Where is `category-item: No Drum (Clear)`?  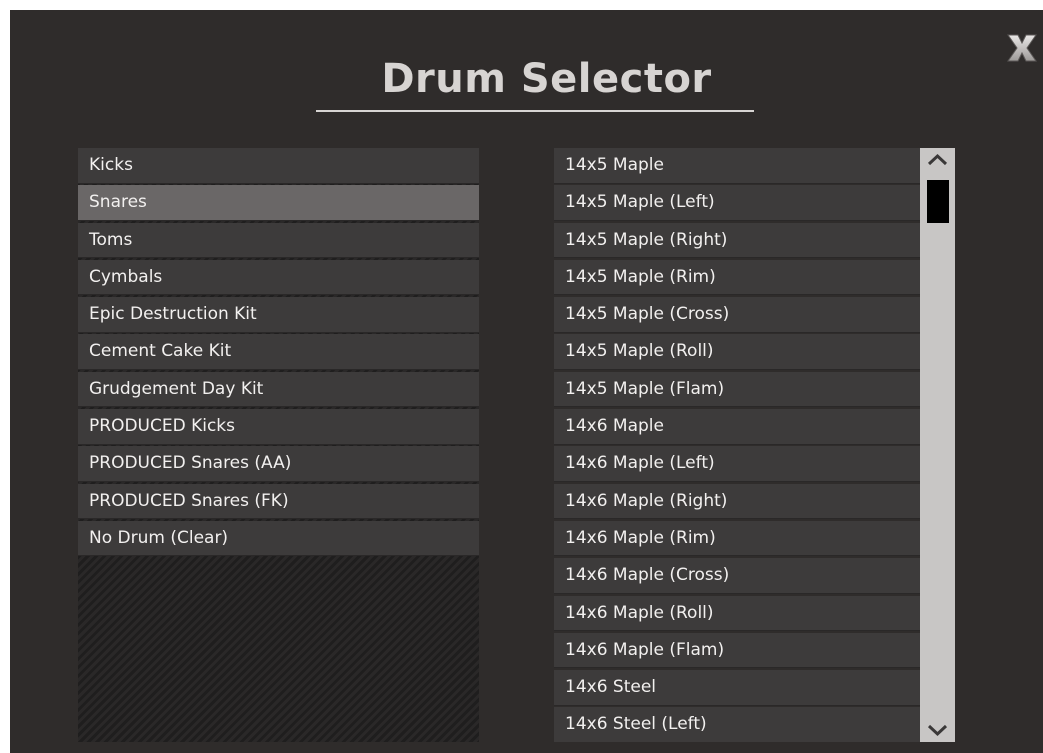
category-item: No Drum (Clear) is located at coordinates (278, 538).